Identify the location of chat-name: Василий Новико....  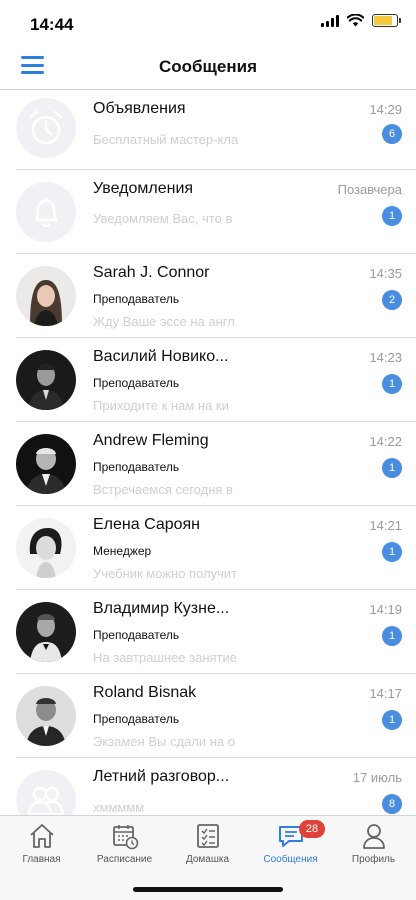
(161, 356).